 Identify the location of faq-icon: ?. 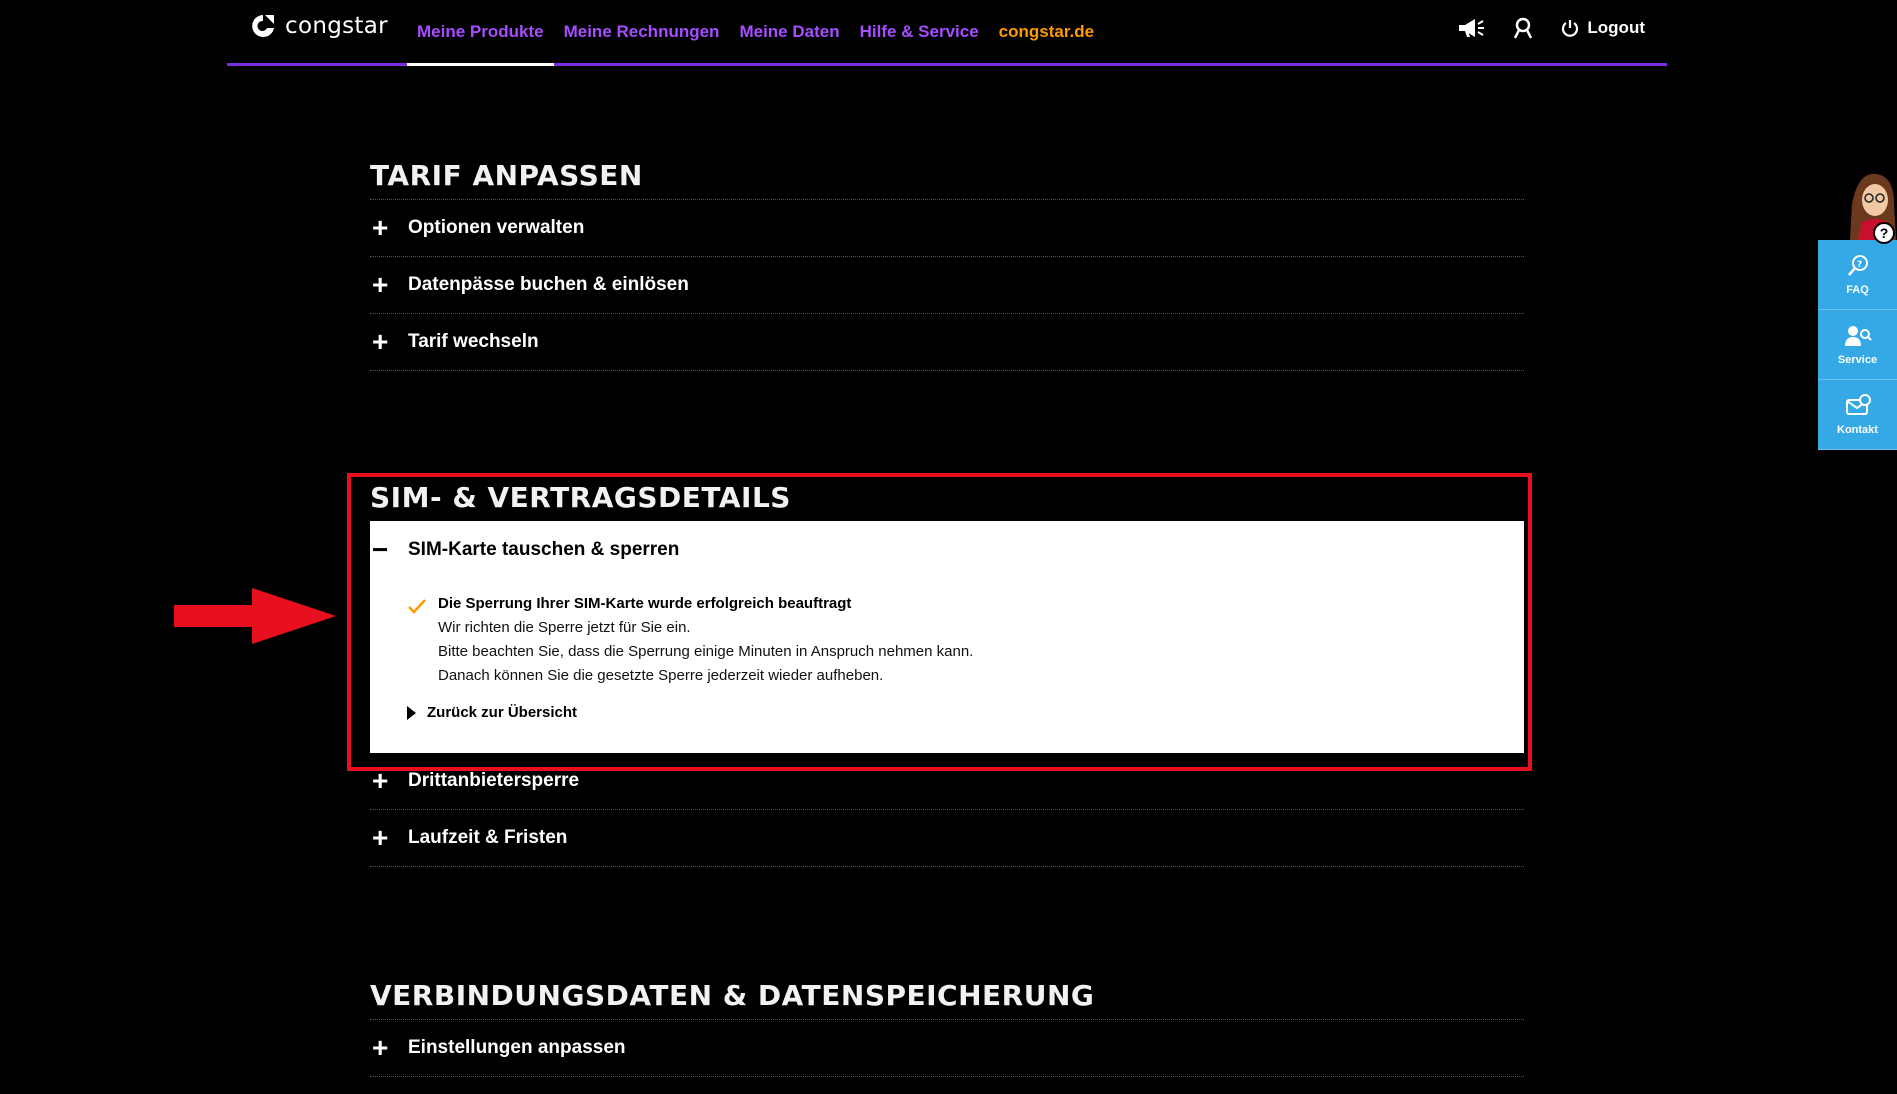
(1857, 265).